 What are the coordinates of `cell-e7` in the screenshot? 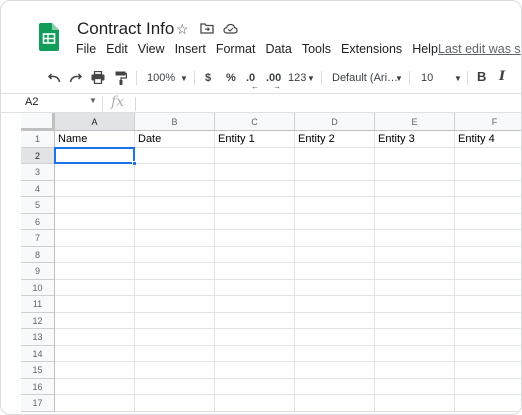 It's located at (415, 238).